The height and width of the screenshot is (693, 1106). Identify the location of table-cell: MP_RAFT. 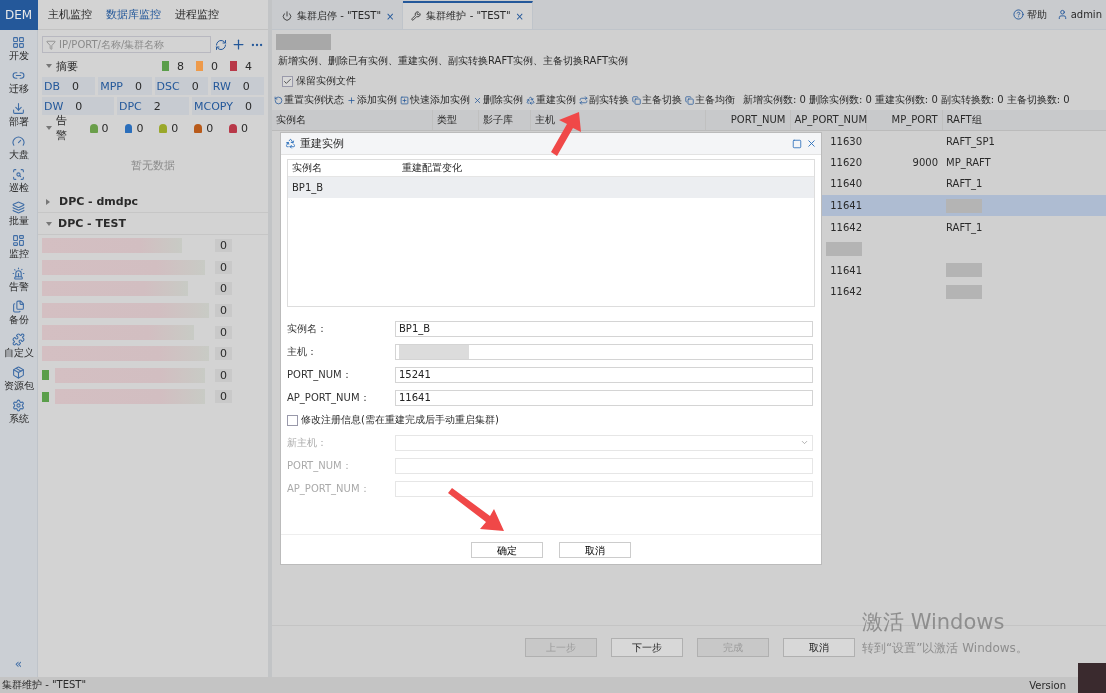
(1024, 162).